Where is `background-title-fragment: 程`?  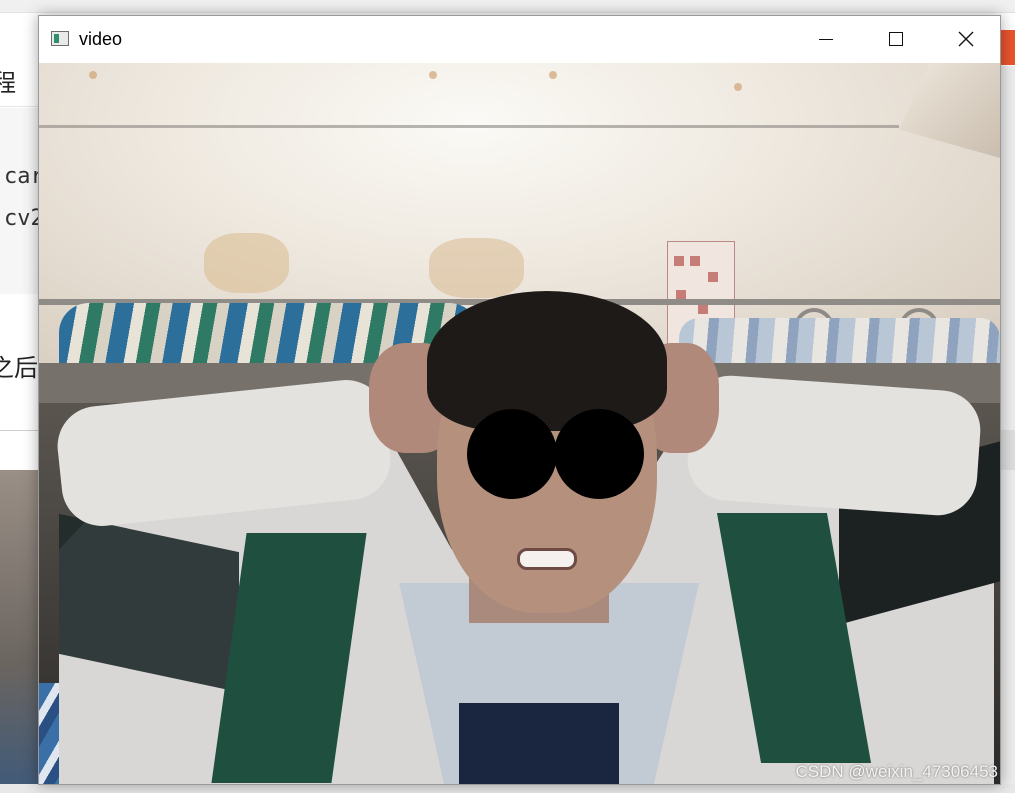
background-title-fragment: 程 is located at coordinates (8, 83).